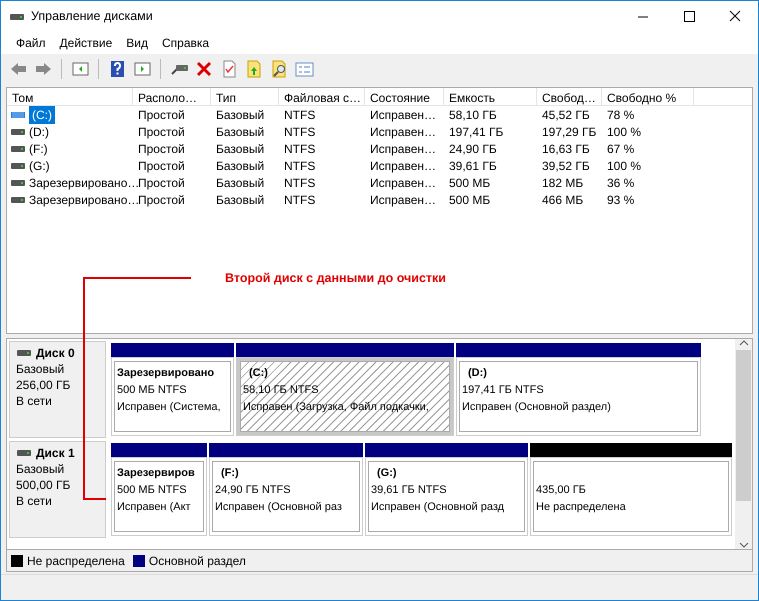 The width and height of the screenshot is (759, 601). What do you see at coordinates (503, 390) in the screenshot?
I see `partition-size: 197,41 ГБ NTFS` at bounding box center [503, 390].